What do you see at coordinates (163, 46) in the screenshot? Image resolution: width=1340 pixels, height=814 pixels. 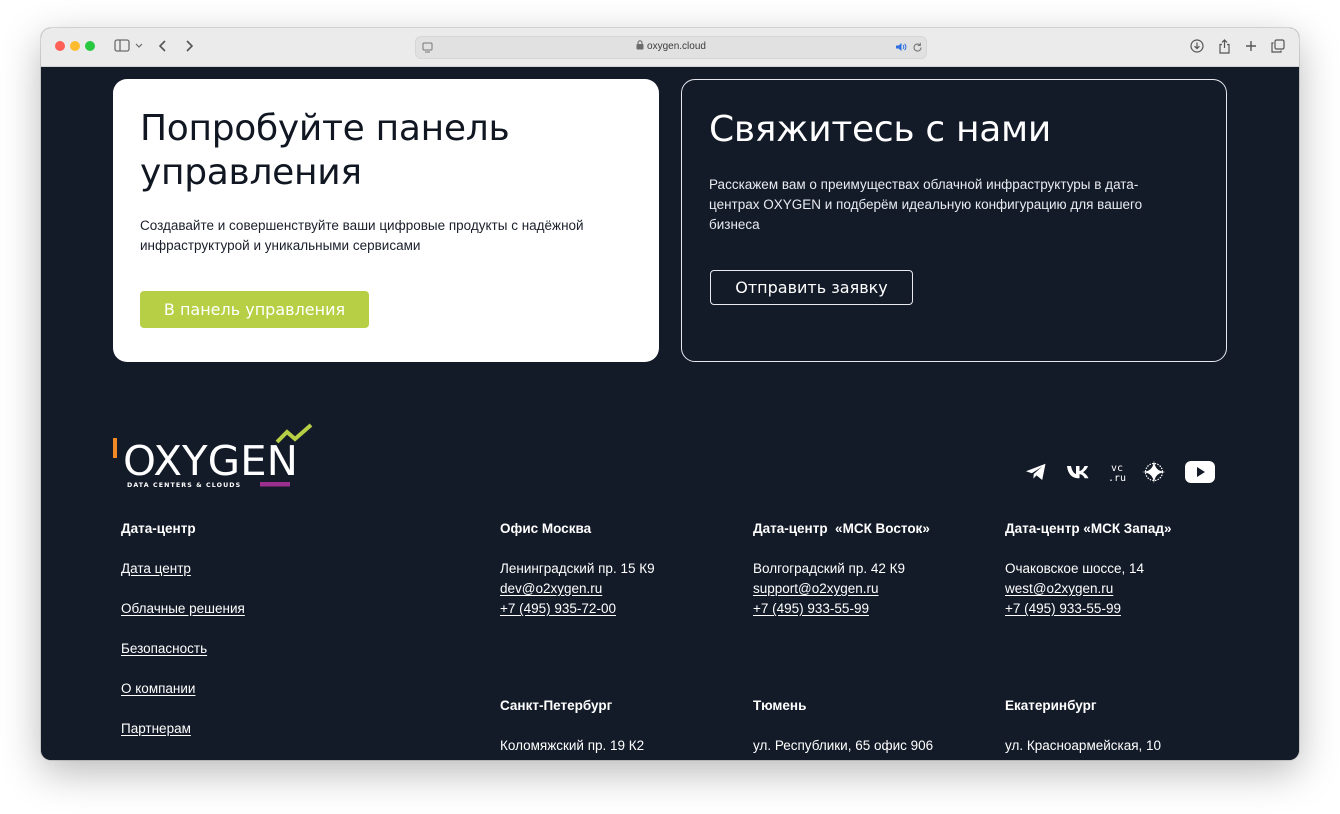 I see `back-icon` at bounding box center [163, 46].